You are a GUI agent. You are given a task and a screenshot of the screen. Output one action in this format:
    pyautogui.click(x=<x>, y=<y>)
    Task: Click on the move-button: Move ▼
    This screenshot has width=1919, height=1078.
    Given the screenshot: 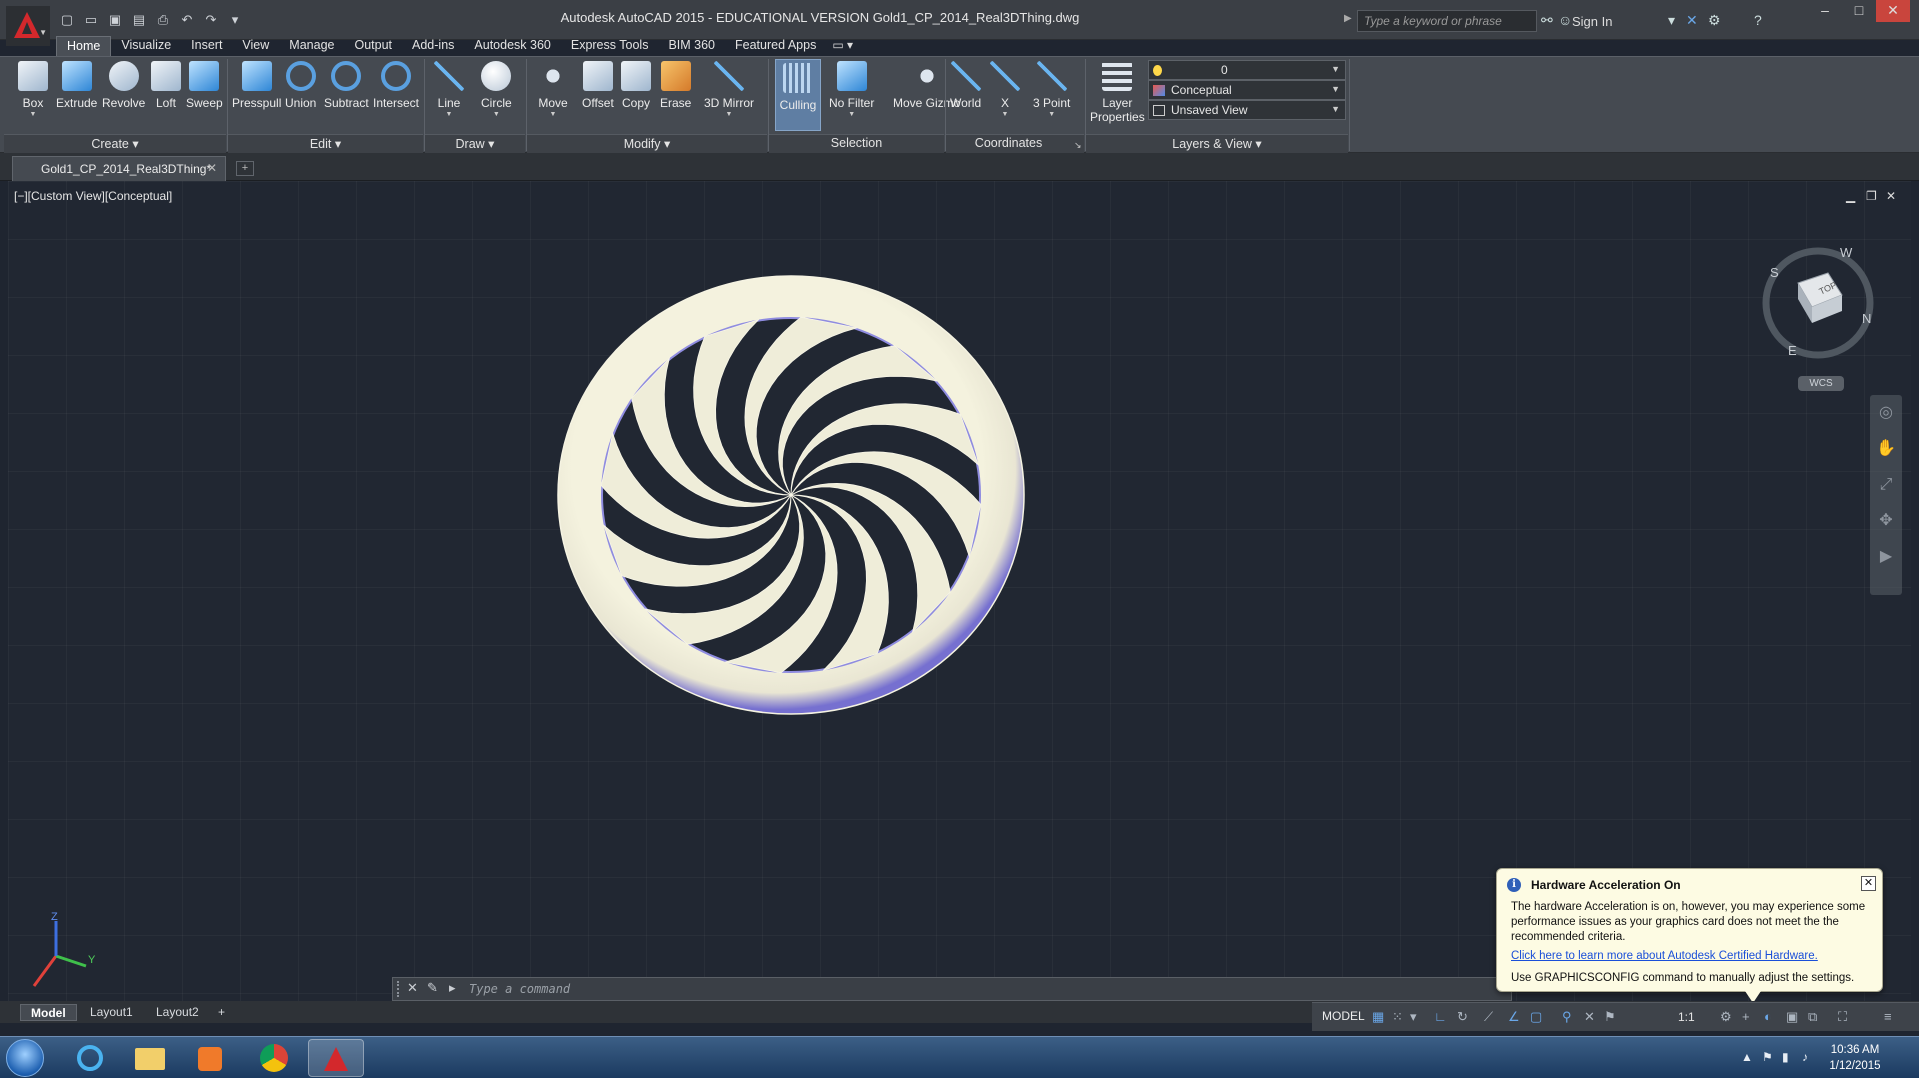 What is the action you would take?
    pyautogui.click(x=553, y=90)
    